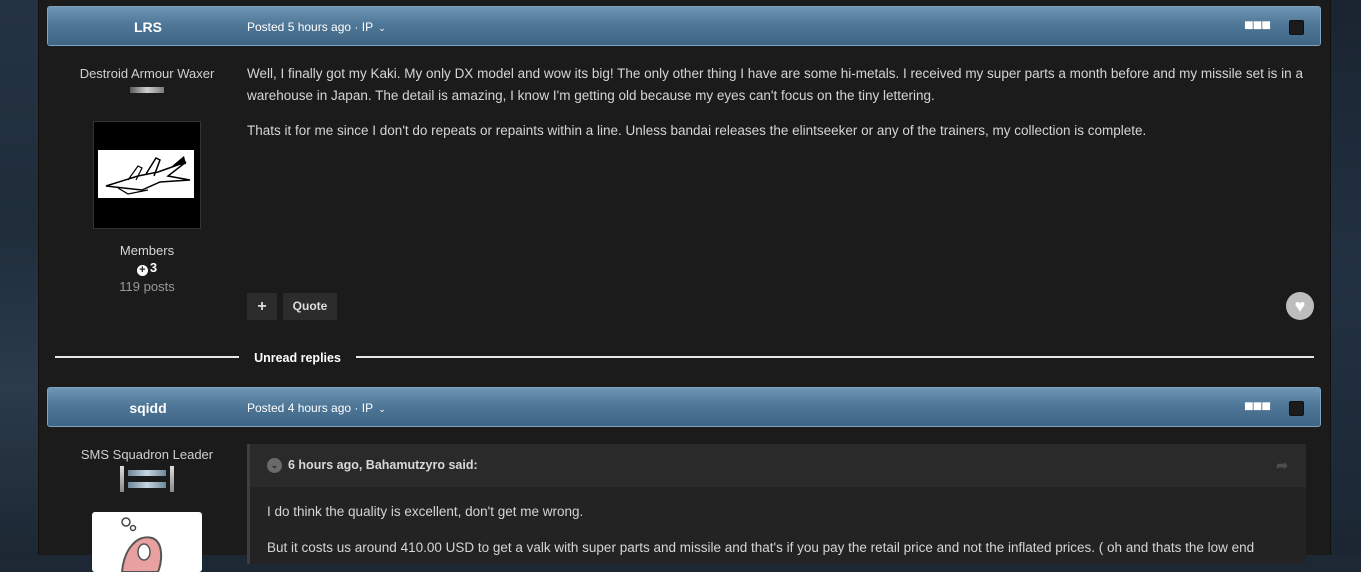 The image size is (1361, 572). I want to click on quote-button: Quote, so click(310, 306).